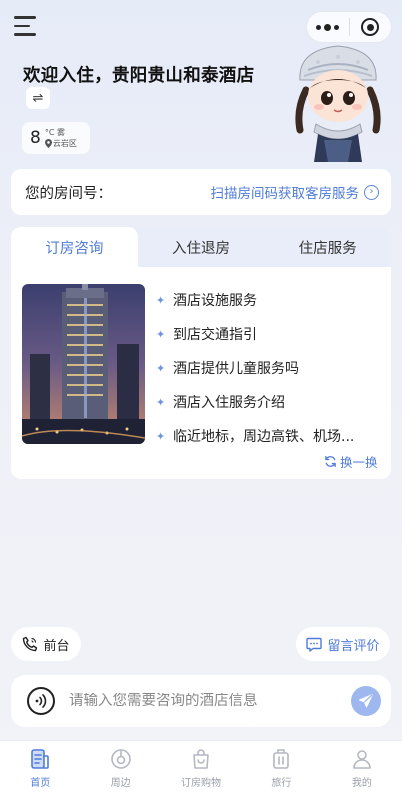 This screenshot has height=800, width=402. What do you see at coordinates (26, 27) in the screenshot?
I see `menu-icon` at bounding box center [26, 27].